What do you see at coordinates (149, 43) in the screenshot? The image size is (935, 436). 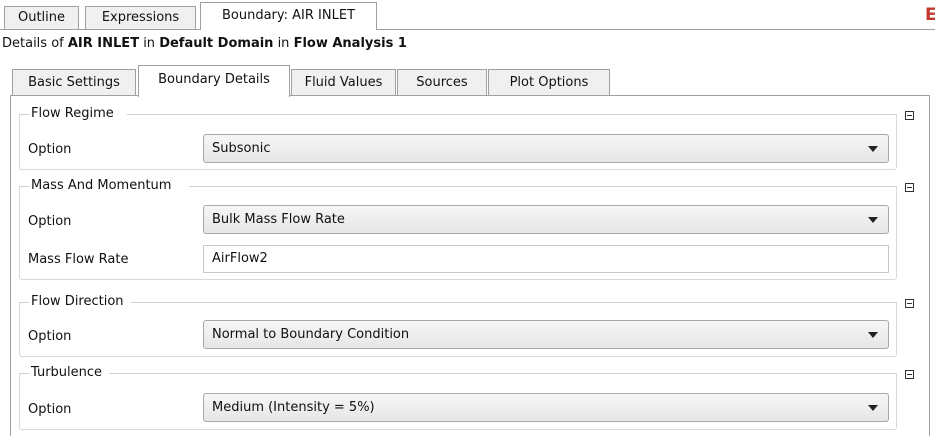 I see `details-in-1: in` at bounding box center [149, 43].